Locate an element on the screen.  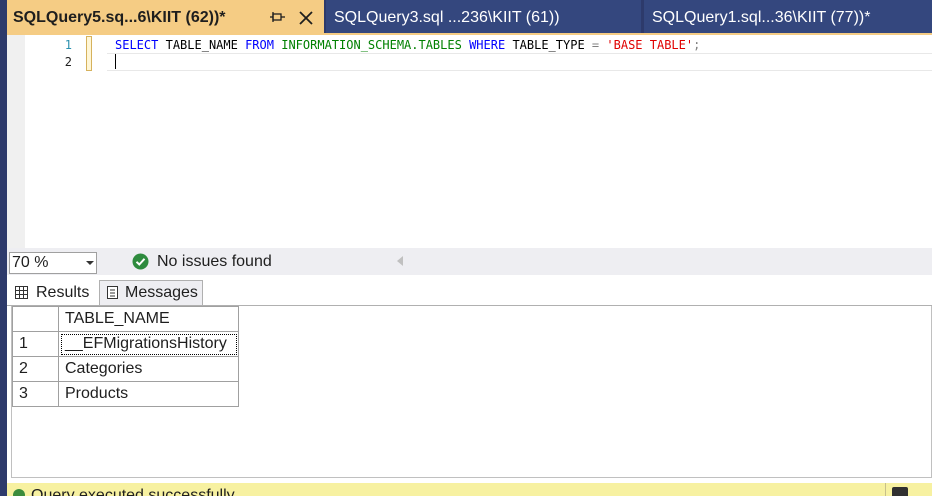
table-row: 3 Products is located at coordinates (125, 394).